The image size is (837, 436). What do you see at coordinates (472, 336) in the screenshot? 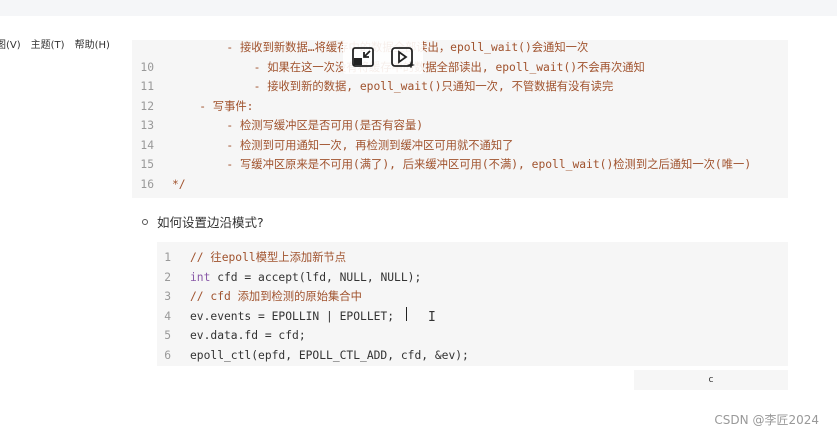
I see `code-line: 5 ev.data.fd = cfd;` at bounding box center [472, 336].